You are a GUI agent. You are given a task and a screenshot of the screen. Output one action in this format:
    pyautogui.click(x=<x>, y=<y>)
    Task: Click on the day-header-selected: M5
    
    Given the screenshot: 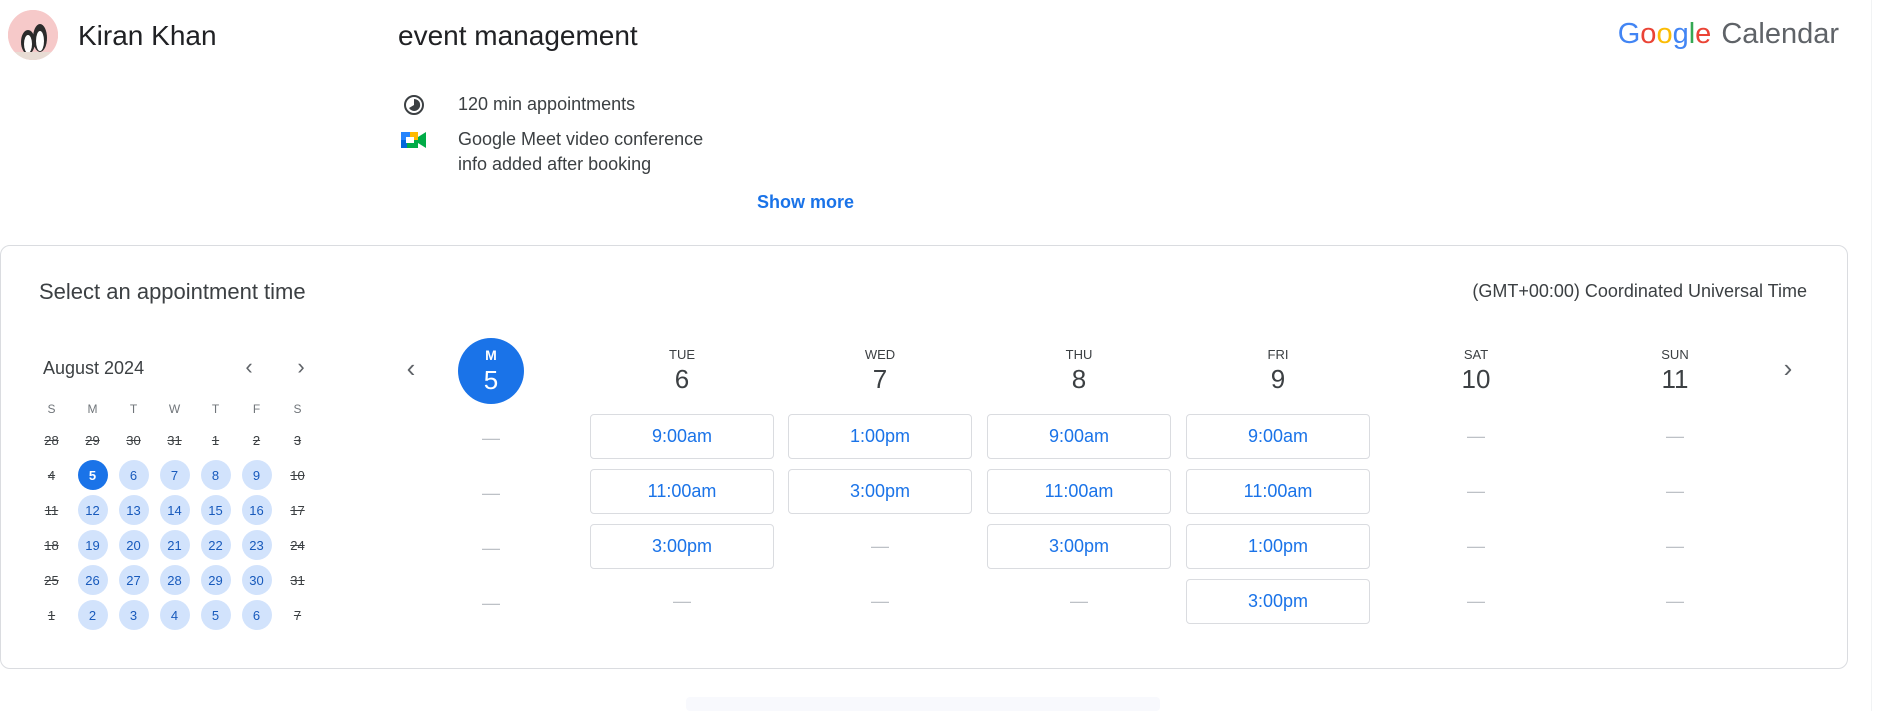 What is the action you would take?
    pyautogui.click(x=491, y=371)
    